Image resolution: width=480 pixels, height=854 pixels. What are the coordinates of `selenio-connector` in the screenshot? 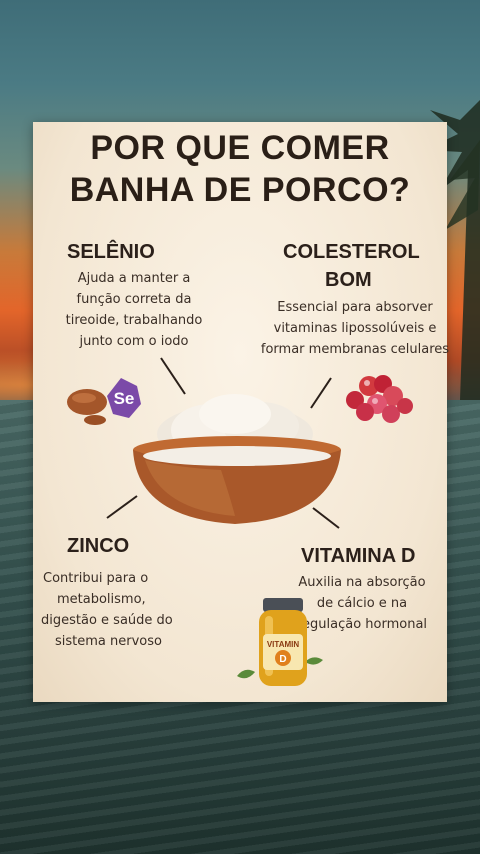 It's located at (173, 376).